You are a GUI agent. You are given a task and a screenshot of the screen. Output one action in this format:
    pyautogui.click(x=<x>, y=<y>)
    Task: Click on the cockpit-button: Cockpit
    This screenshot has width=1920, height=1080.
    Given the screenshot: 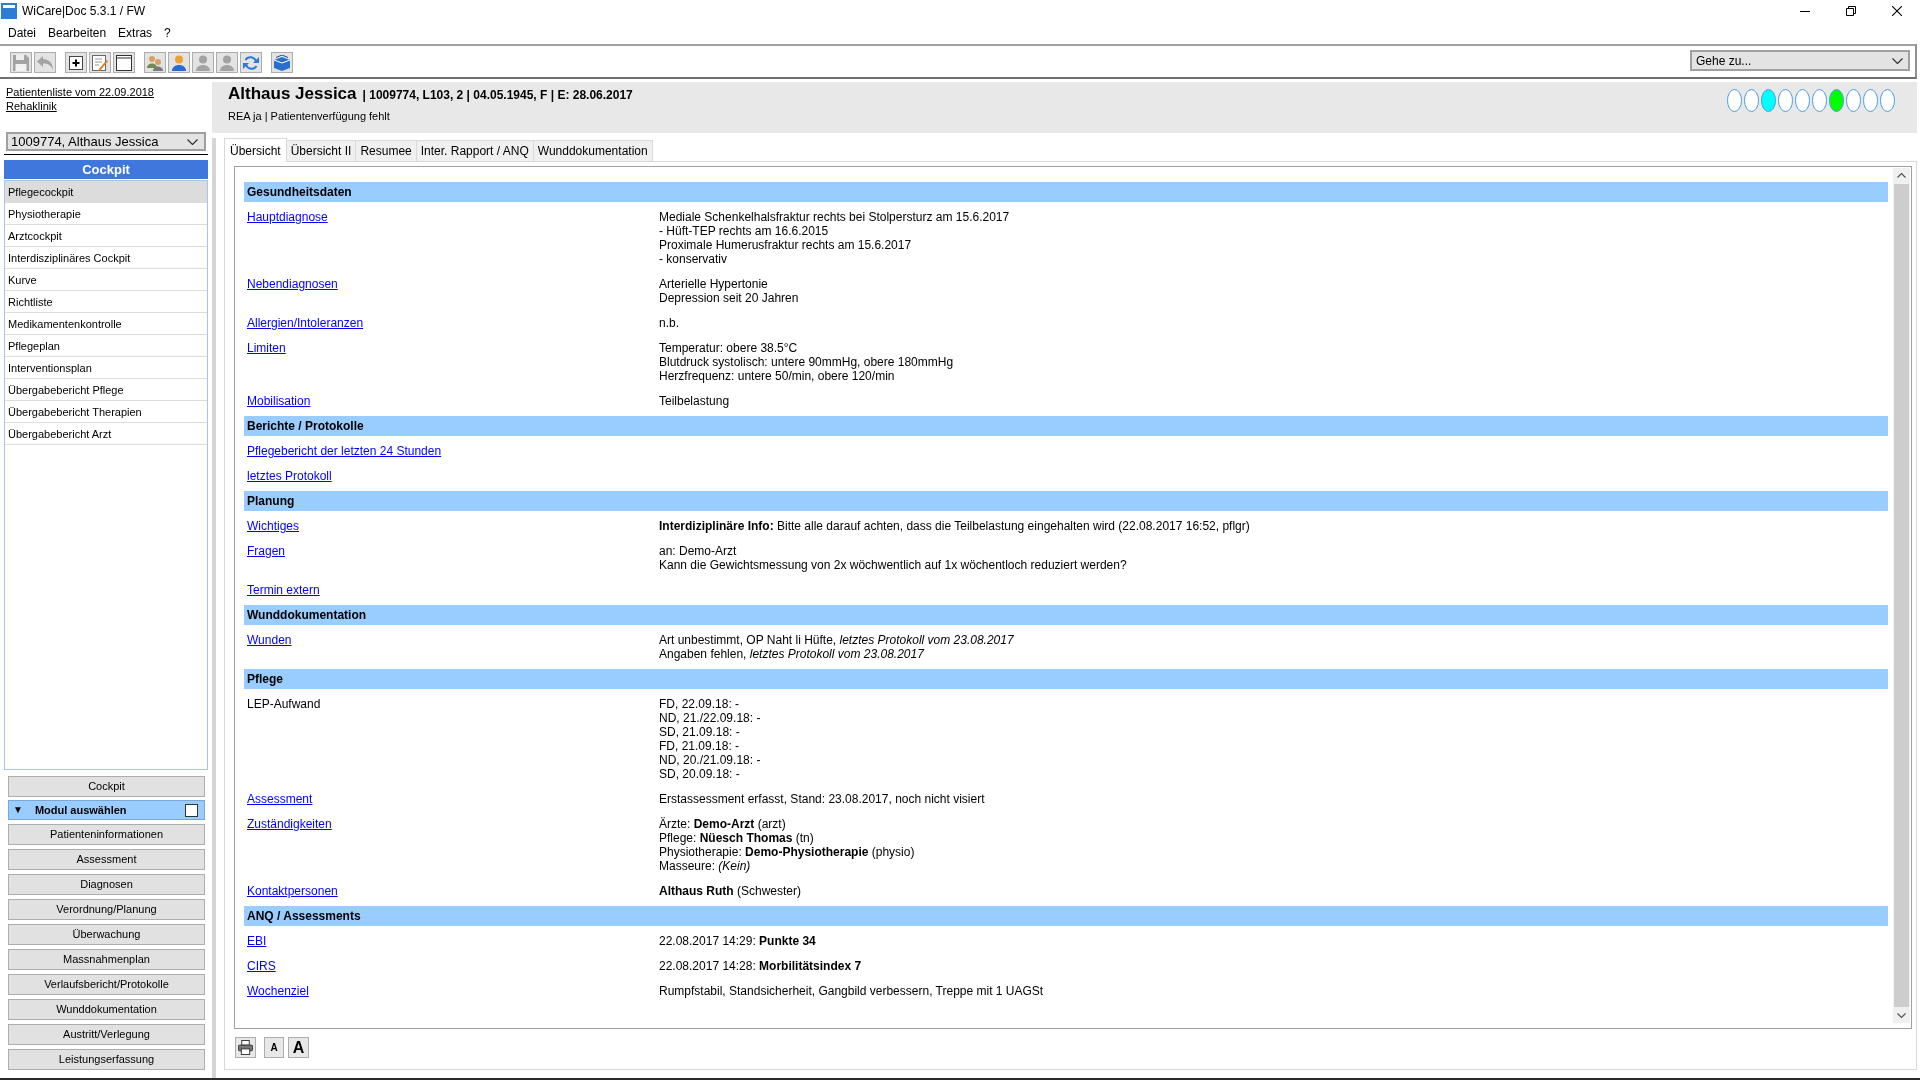 What is the action you would take?
    pyautogui.click(x=106, y=786)
    